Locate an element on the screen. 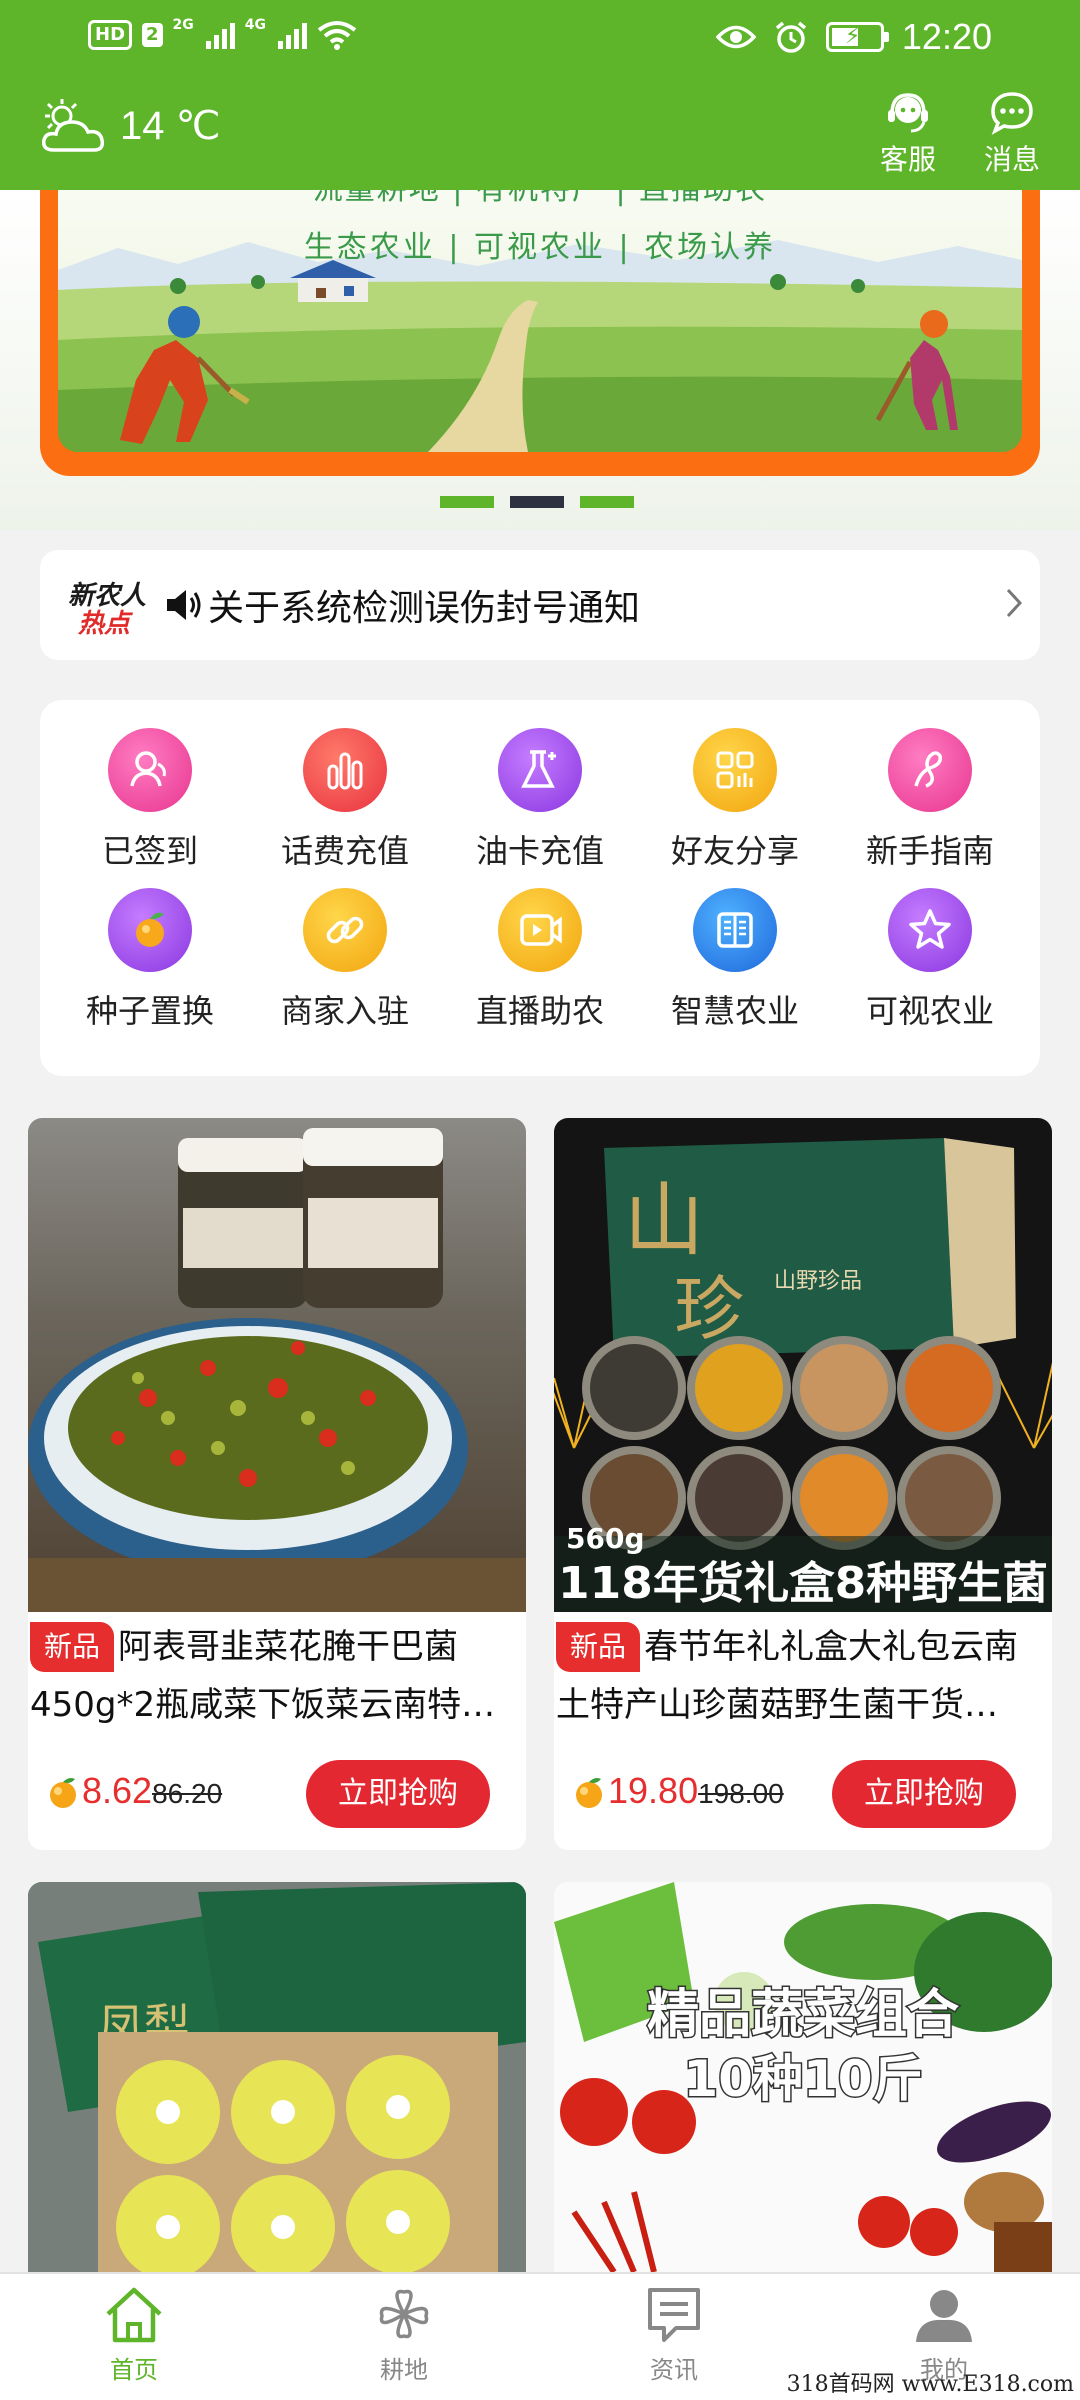  carousel-dot-active is located at coordinates (537, 502).